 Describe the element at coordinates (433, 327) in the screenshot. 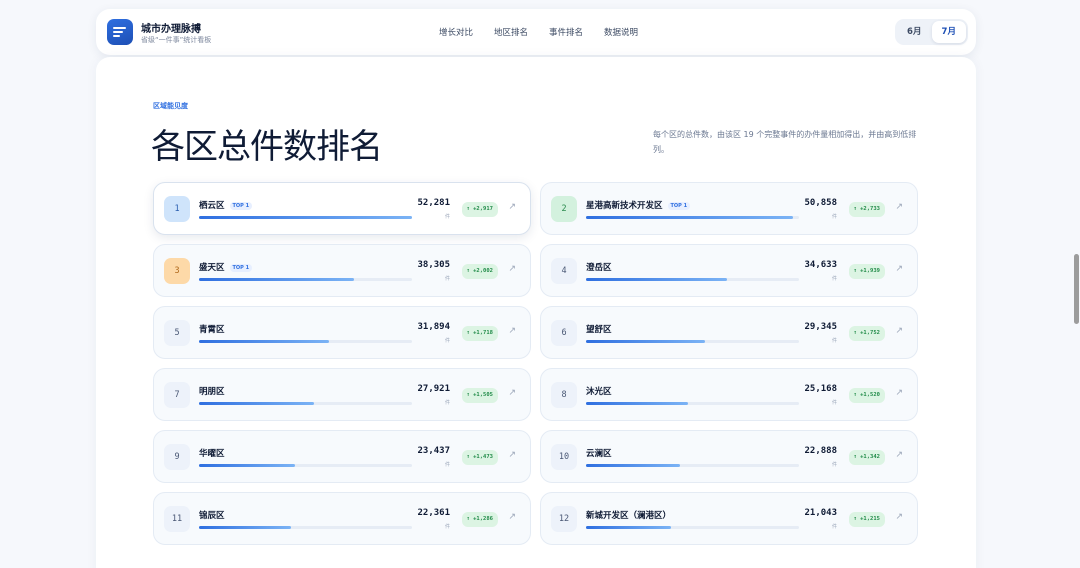

I see `total-count: 31,894` at that location.